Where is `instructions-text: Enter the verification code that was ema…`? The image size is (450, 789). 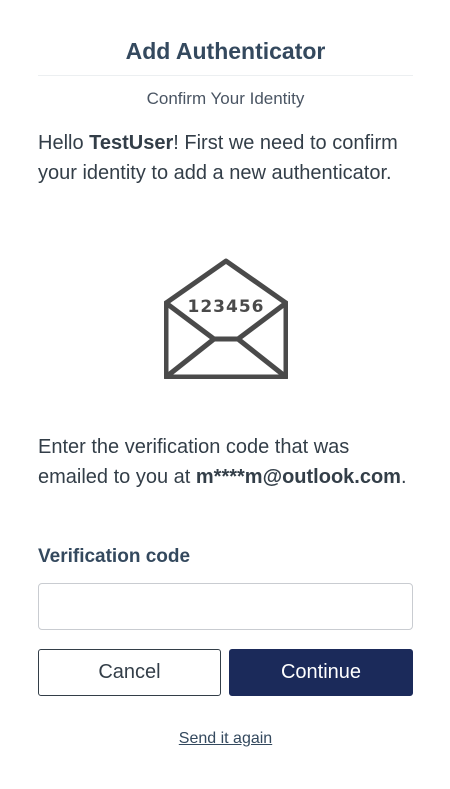
instructions-text: Enter the verification code that was ema… is located at coordinates (225, 462).